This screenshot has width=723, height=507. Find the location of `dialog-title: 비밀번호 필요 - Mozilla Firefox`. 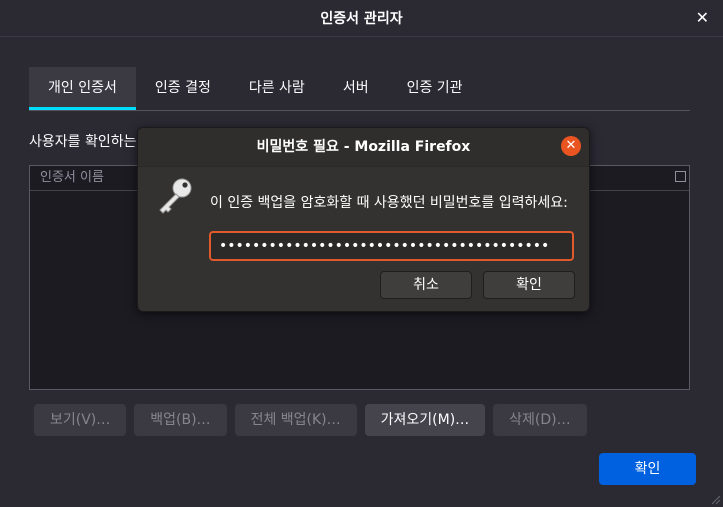

dialog-title: 비밀번호 필요 - Mozilla Firefox is located at coordinates (363, 147).